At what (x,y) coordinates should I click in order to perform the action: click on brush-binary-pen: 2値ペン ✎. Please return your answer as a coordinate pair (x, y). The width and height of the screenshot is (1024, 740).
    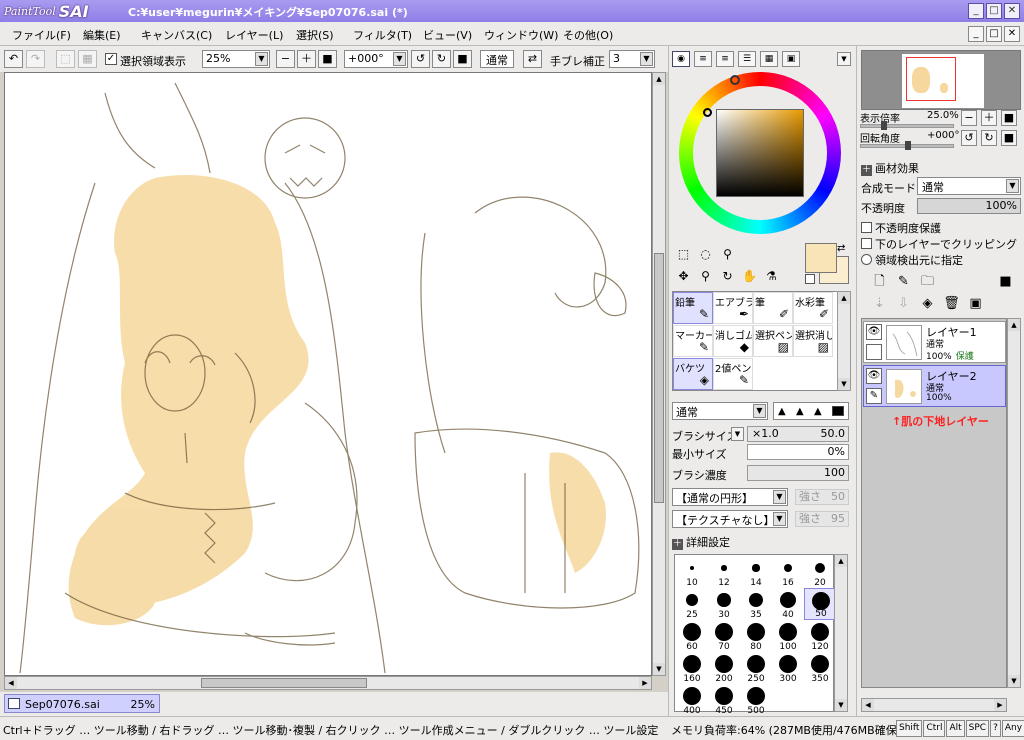
    Looking at the image, I should click on (733, 374).